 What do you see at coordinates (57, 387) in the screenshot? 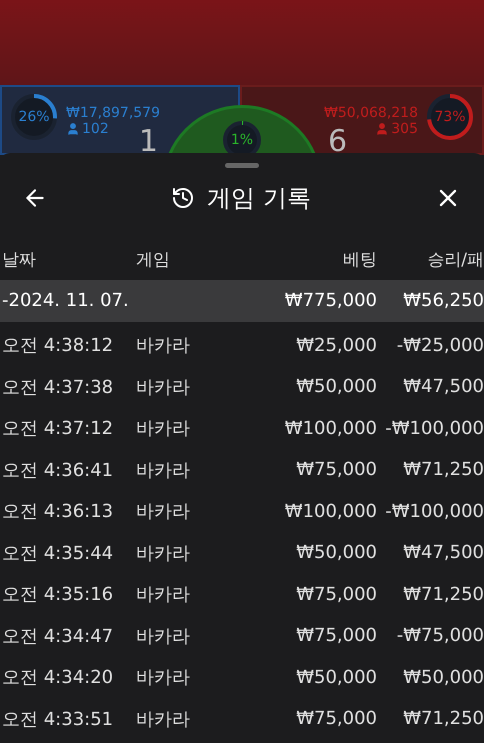
I see `table-cell-text: 오전 4:37:38` at bounding box center [57, 387].